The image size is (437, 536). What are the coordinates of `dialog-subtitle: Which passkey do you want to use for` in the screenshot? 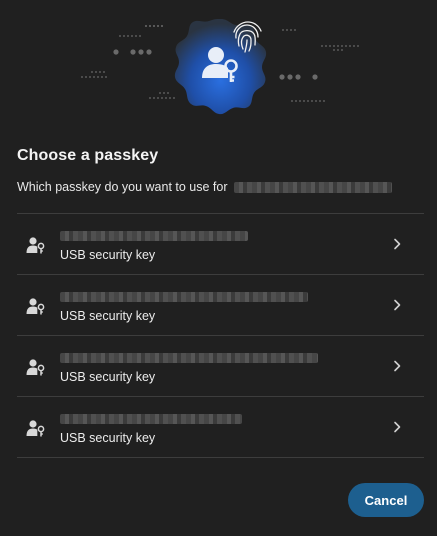 It's located at (204, 187).